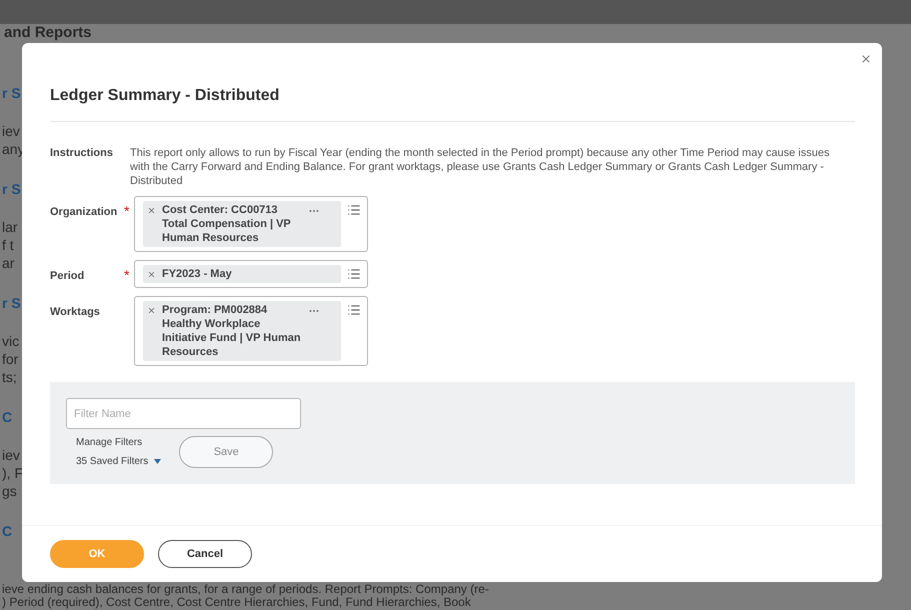 This screenshot has height=610, width=911. What do you see at coordinates (480, 167) in the screenshot?
I see `instructions-text: This report only allows to run by Fiscal Year (ending the month selected in the Period prompt) because any other Time Period may cause issues with the Carry Forward and Ending Balance. For grant worktags, please use Grants Cash Ledger Summary or Grants Cash Ledger Summary - Distributed` at bounding box center [480, 167].